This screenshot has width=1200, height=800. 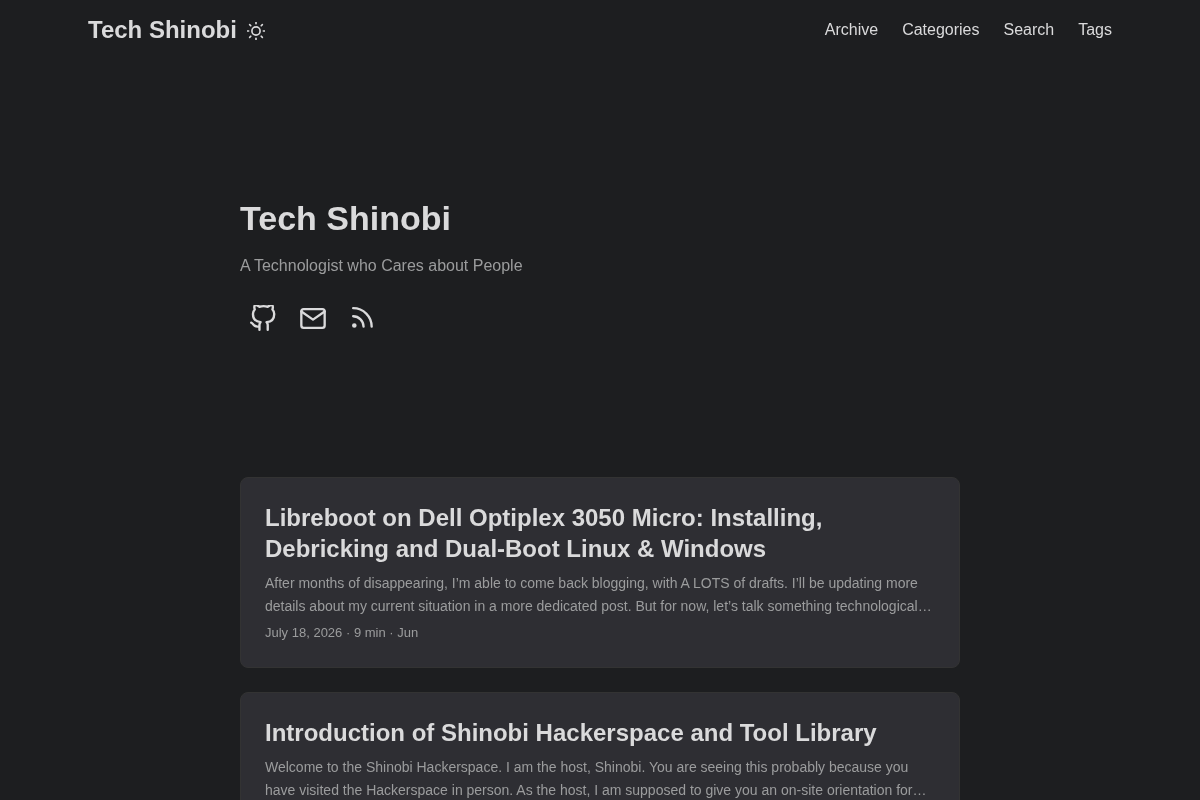 I want to click on post-meta: July 18, 2026 · 9 min · Jun, so click(x=342, y=633).